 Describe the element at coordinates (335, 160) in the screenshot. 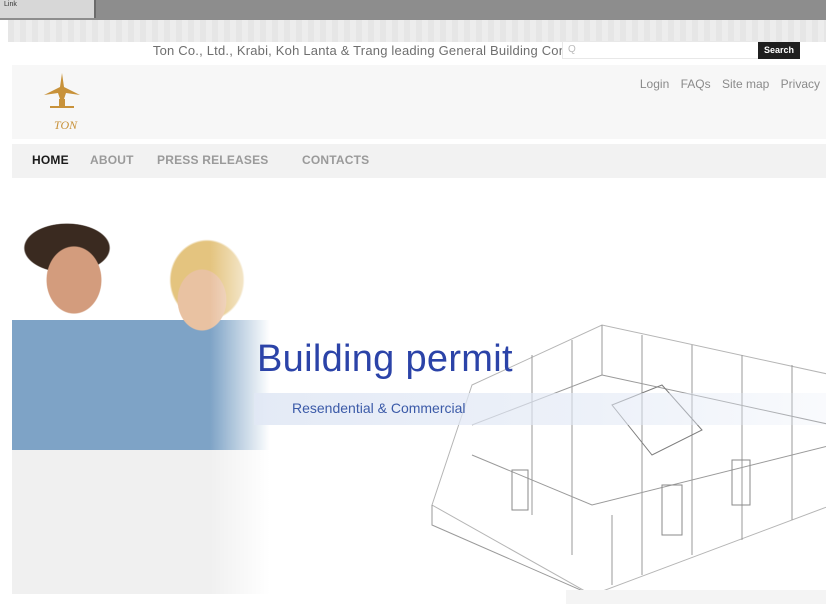

I see `nav-item-contacts: CONTACTS` at that location.